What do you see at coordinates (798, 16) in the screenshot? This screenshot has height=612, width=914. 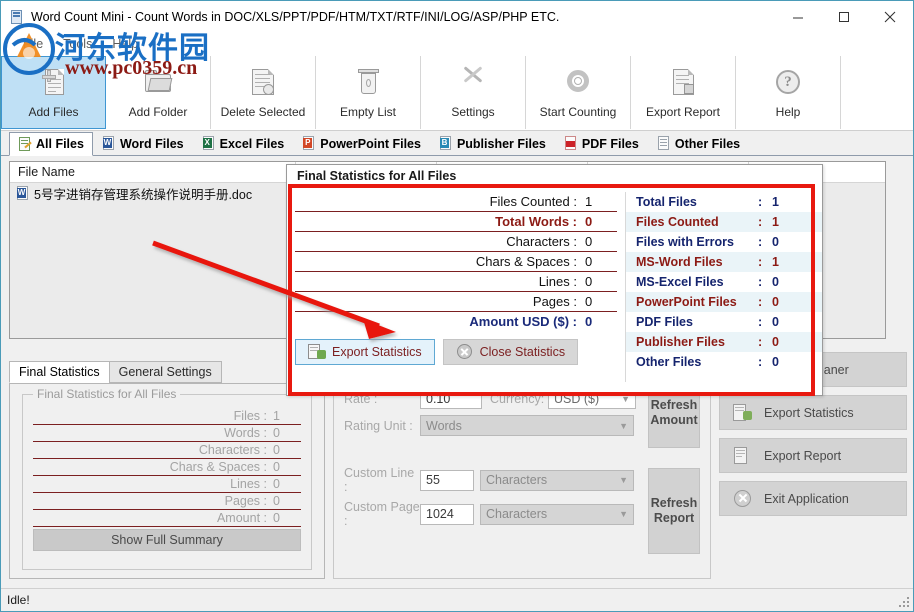 I see `minimize-button` at bounding box center [798, 16].